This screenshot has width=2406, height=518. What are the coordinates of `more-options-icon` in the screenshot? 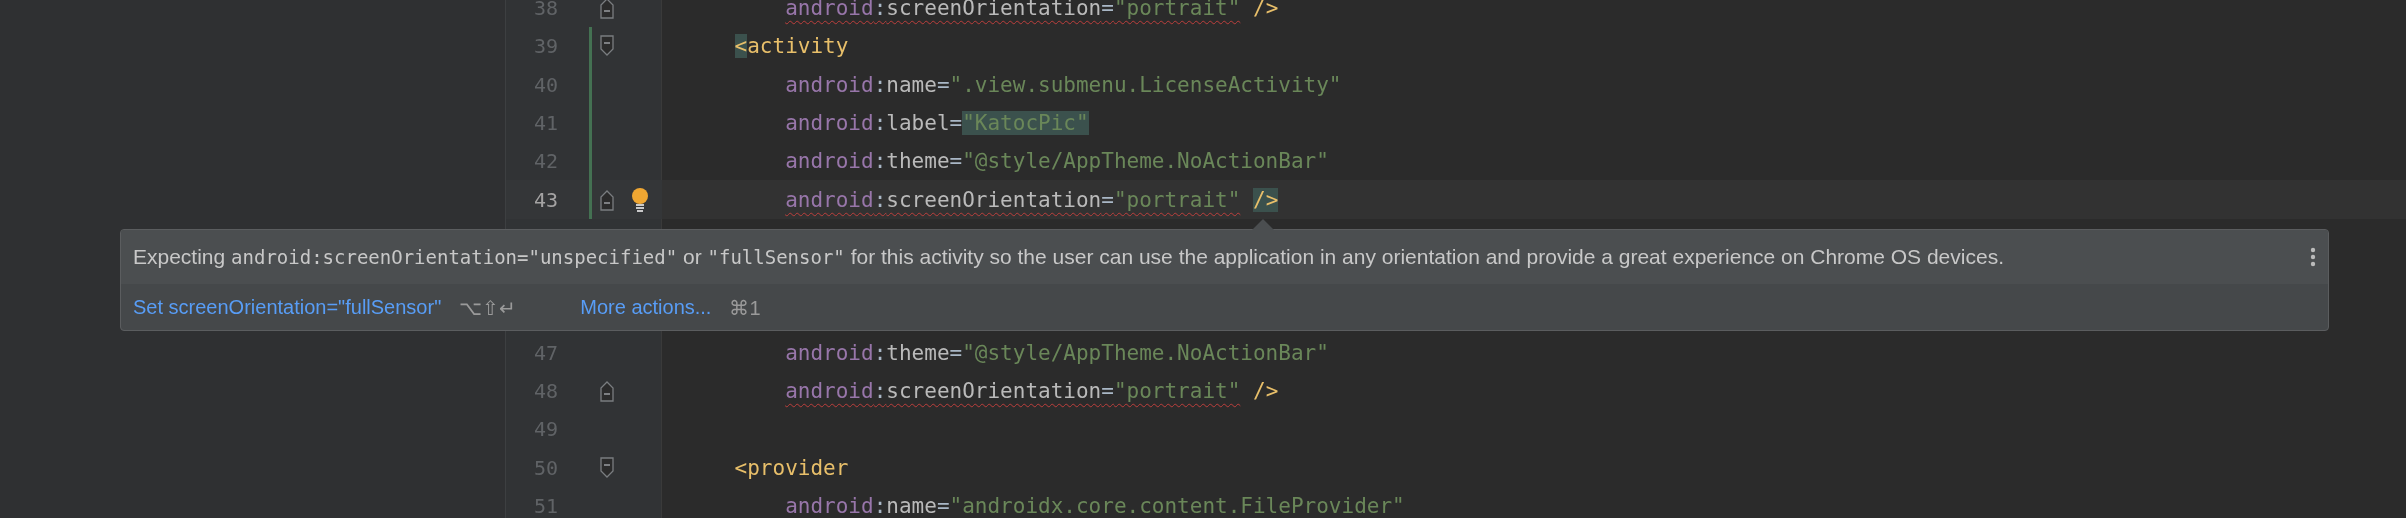 It's located at (2313, 257).